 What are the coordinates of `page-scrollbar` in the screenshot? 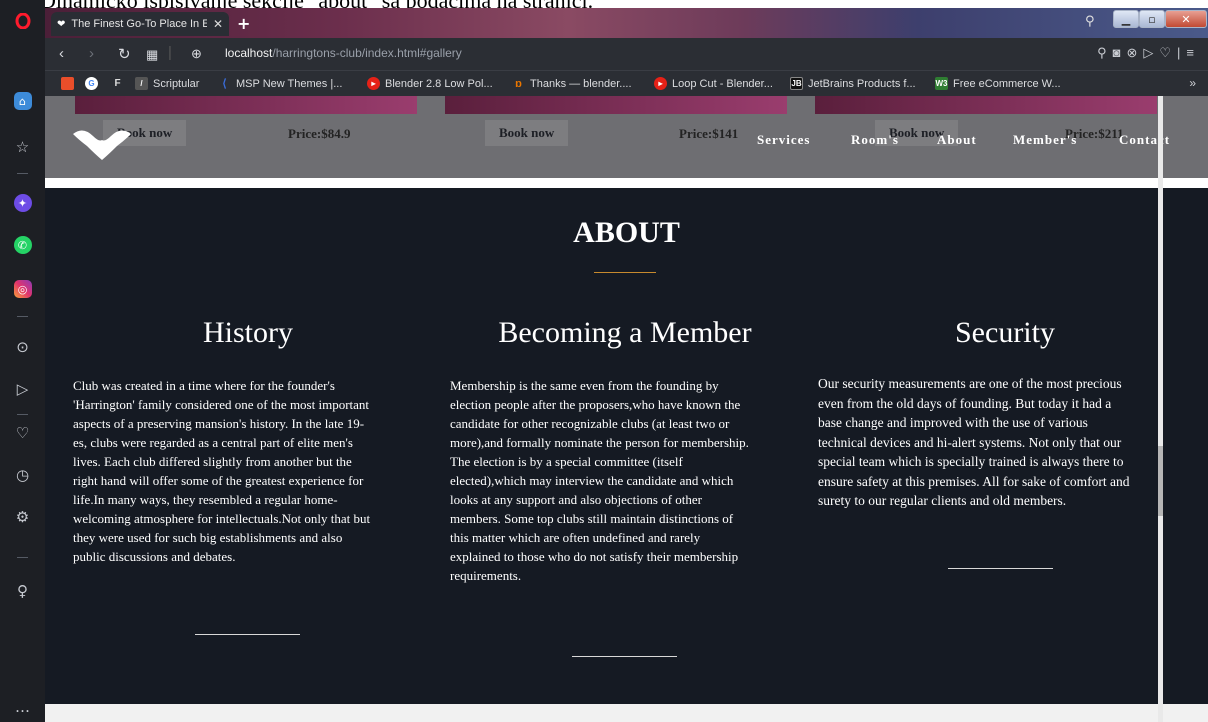 It's located at (1160, 409).